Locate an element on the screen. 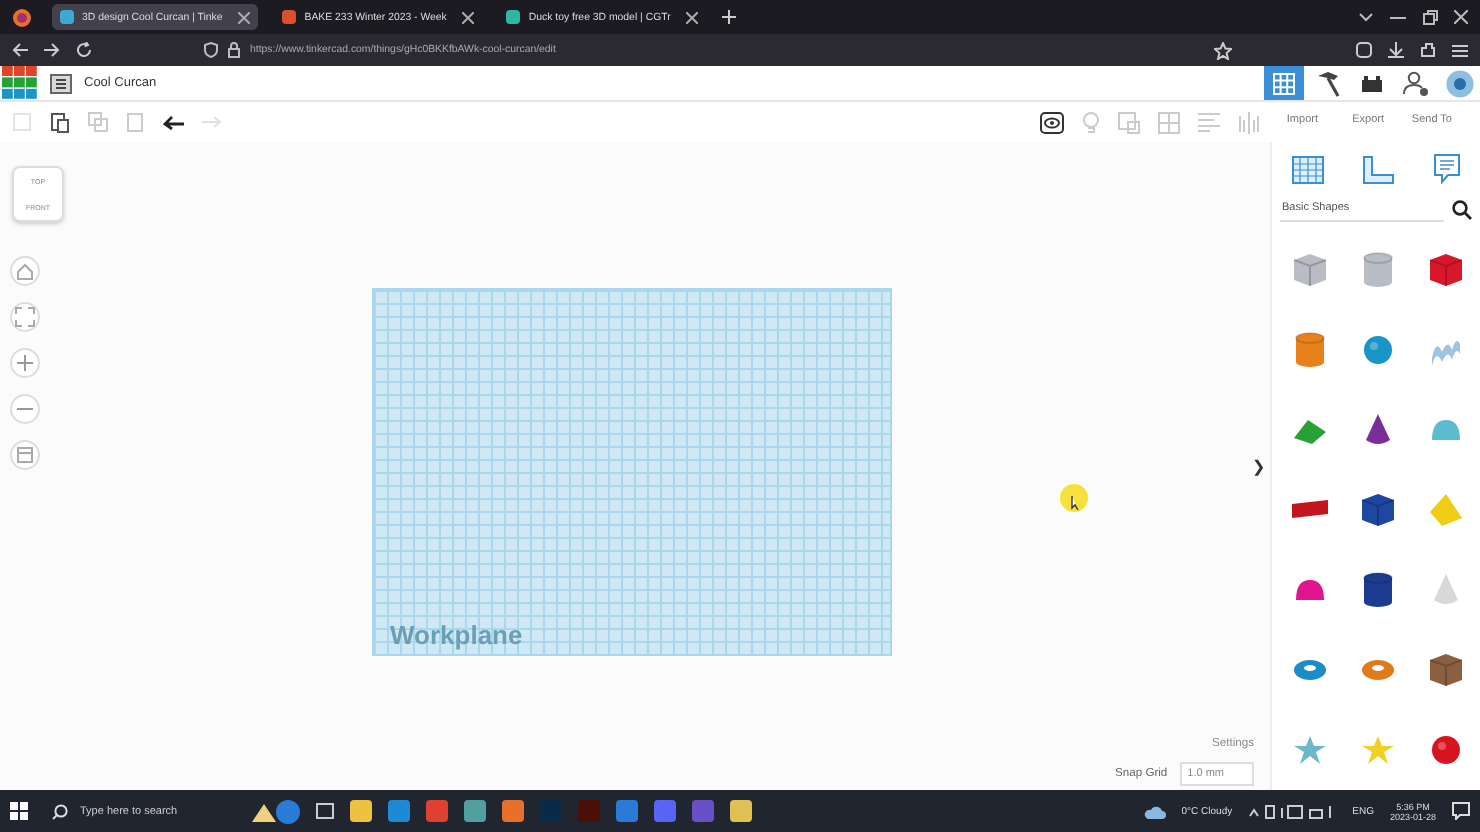  avatar-icon is located at coordinates (1460, 83).